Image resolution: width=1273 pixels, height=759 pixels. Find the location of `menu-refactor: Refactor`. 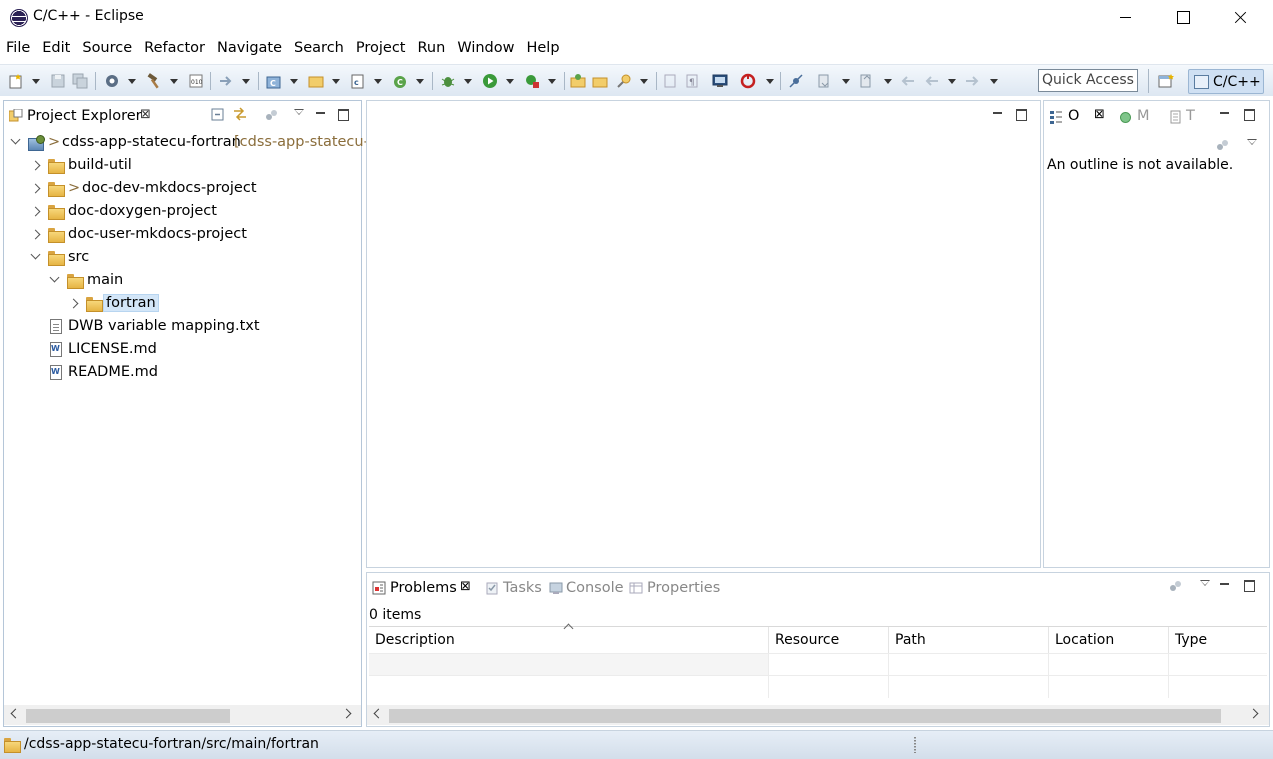

menu-refactor: Refactor is located at coordinates (177, 49).